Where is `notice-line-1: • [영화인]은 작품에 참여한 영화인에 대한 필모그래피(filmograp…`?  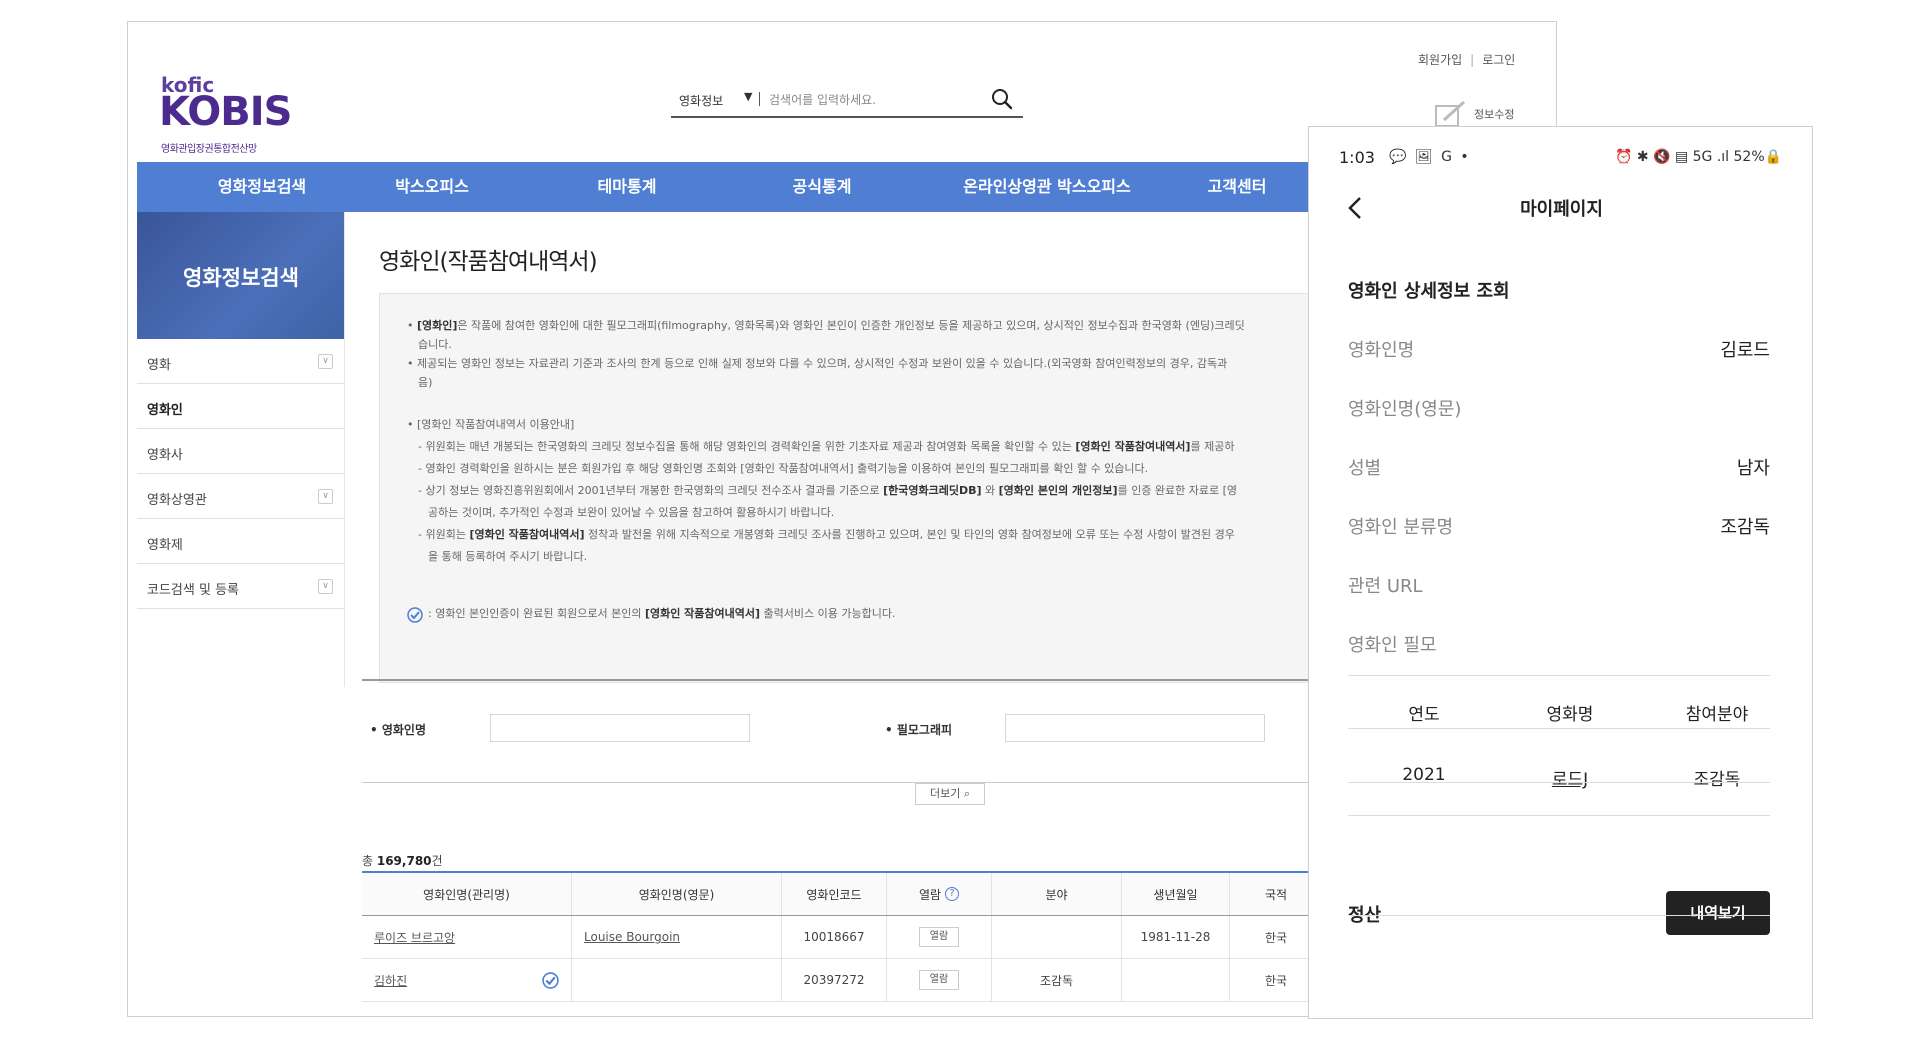
notice-line-1: • [영화인]은 작품에 참여한 영화인에 대한 필모그래피(filmograp… is located at coordinates (826, 326).